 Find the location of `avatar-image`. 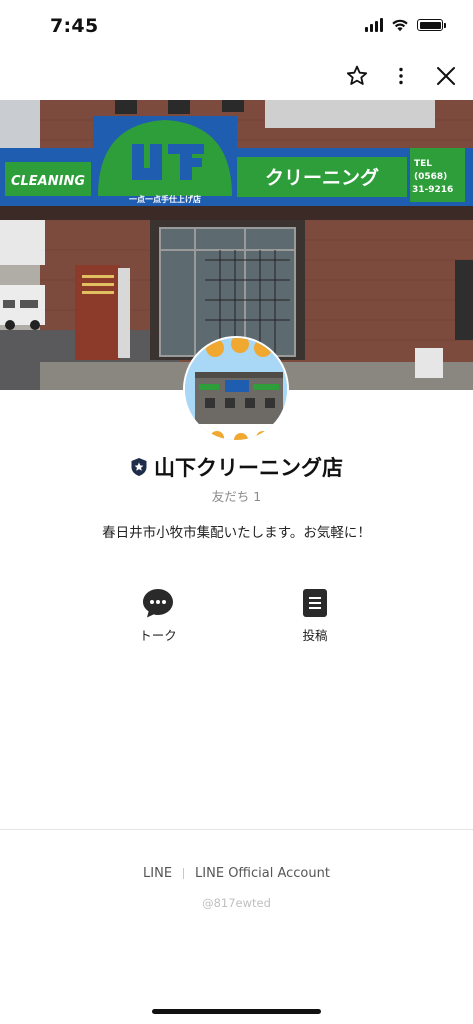

avatar-image is located at coordinates (236, 389).